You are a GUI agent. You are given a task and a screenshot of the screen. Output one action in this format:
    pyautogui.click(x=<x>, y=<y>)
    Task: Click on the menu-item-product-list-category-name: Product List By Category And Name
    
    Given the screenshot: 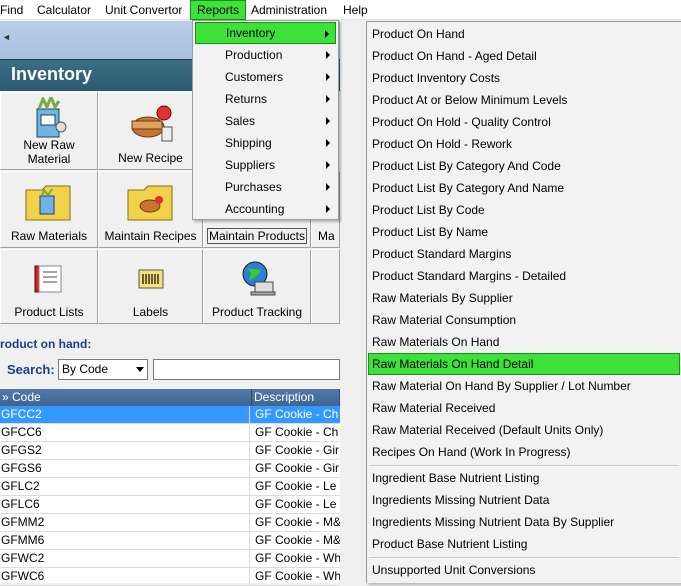 What is the action you would take?
    pyautogui.click(x=524, y=188)
    